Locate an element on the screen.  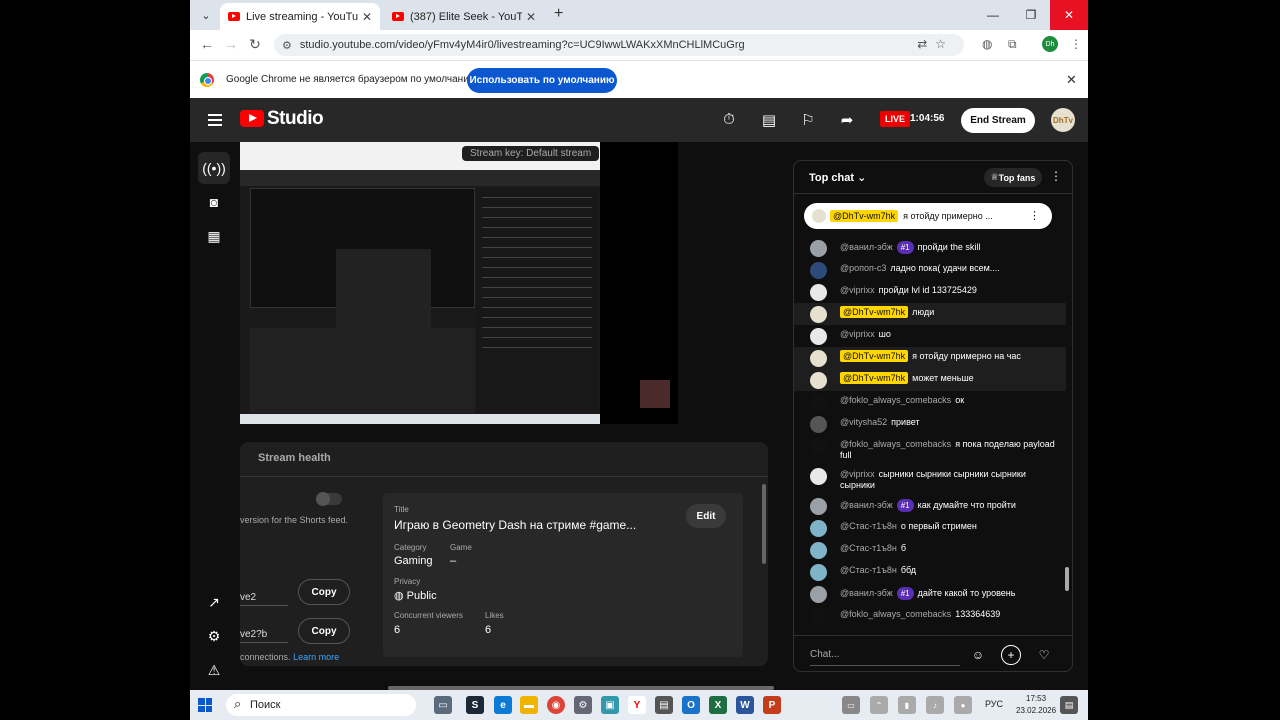
file-explorer-icon: ▬ is located at coordinates (529, 705).